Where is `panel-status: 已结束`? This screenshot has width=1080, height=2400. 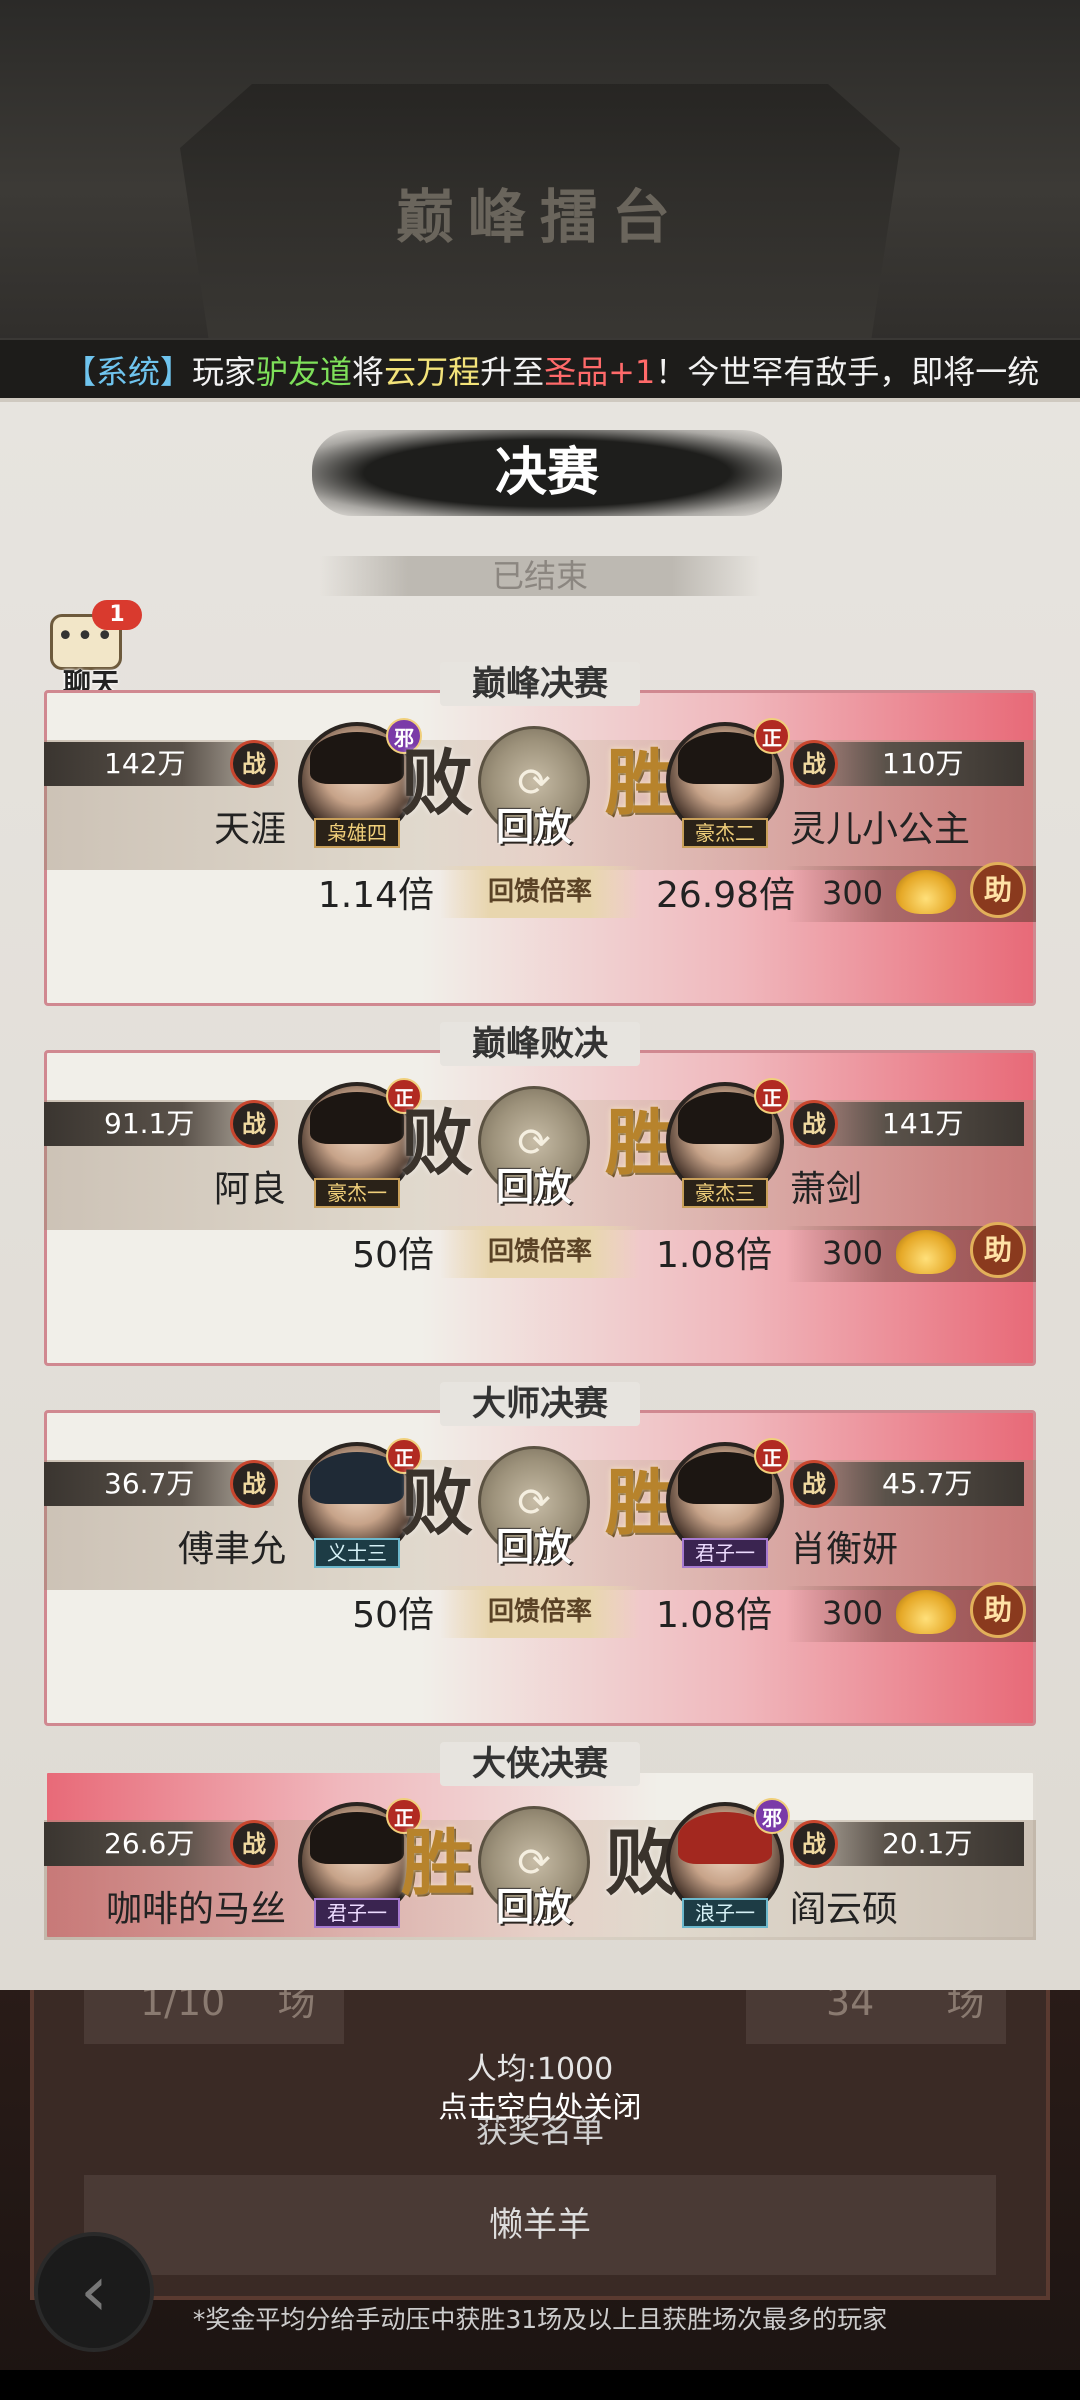 panel-status: 已结束 is located at coordinates (539, 576).